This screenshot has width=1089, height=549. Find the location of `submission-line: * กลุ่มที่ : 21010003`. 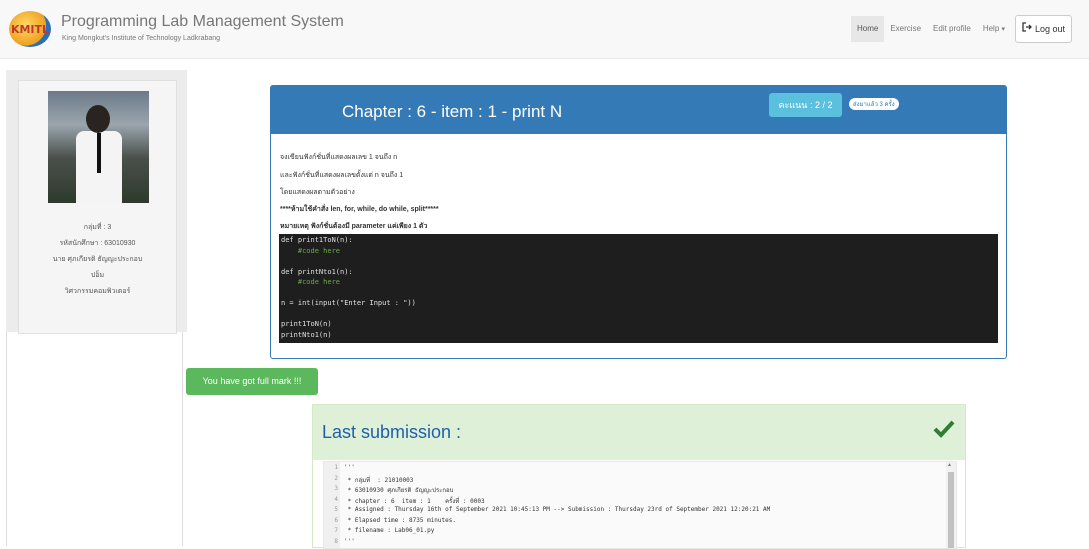

submission-line: * กลุ่มที่ : 21010003 is located at coordinates (379, 480).